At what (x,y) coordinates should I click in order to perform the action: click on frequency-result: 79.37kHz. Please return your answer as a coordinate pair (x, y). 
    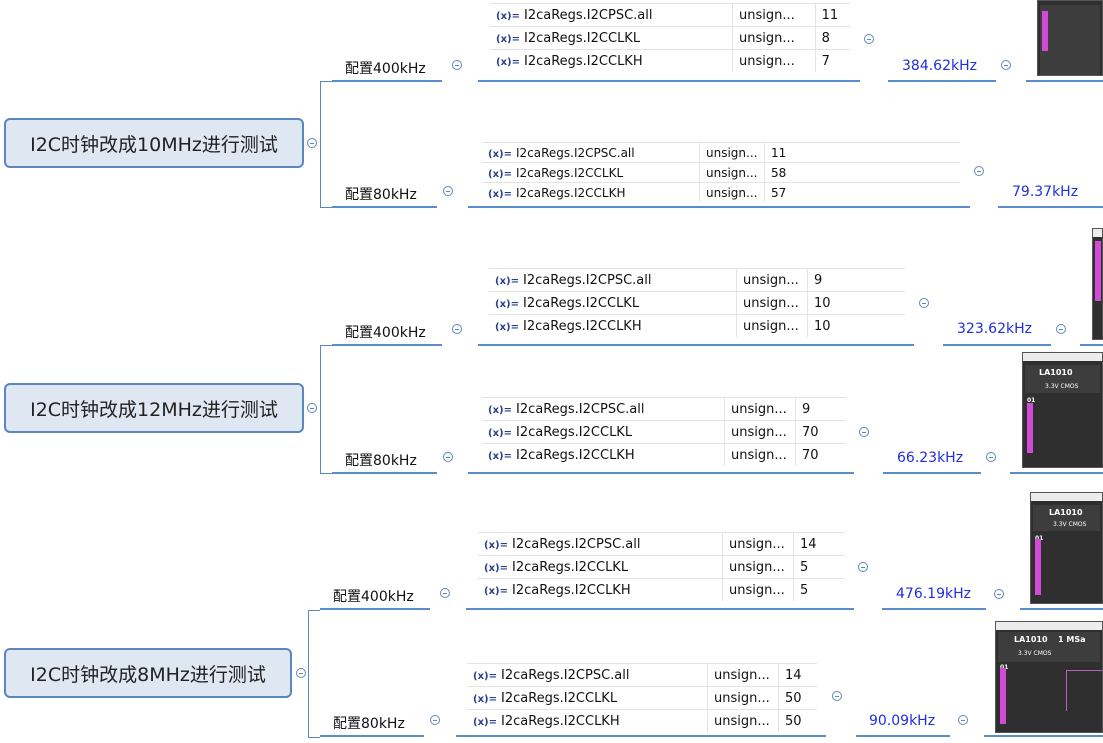
    Looking at the image, I should click on (1045, 192).